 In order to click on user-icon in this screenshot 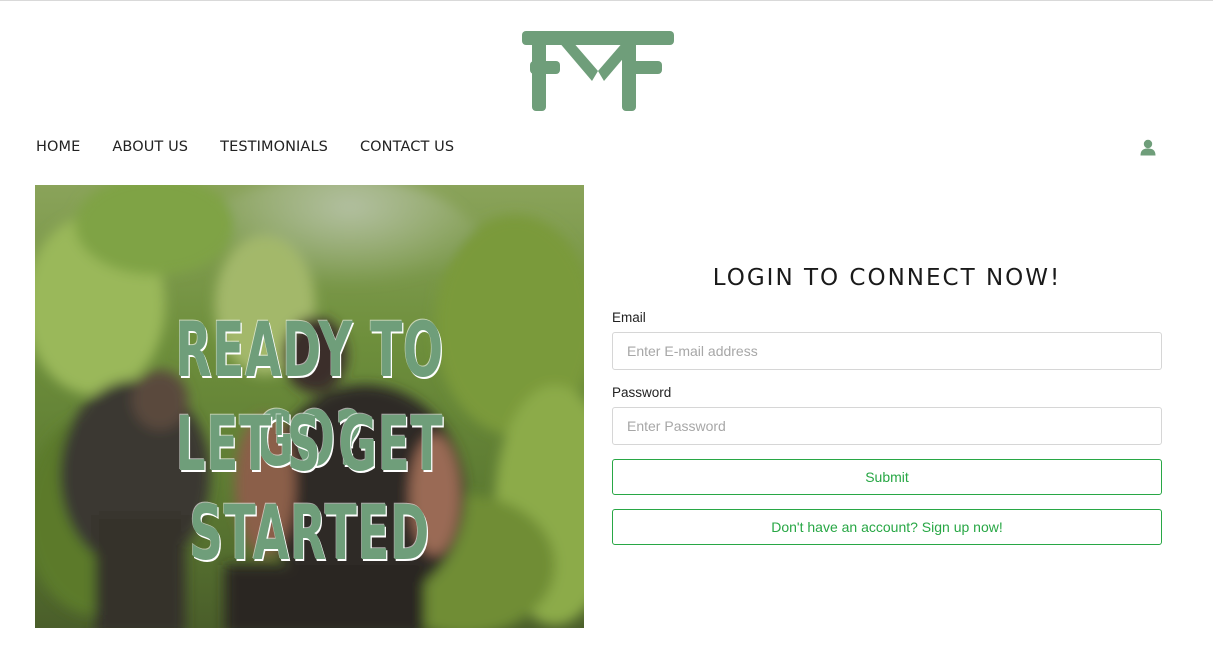, I will do `click(1148, 147)`.